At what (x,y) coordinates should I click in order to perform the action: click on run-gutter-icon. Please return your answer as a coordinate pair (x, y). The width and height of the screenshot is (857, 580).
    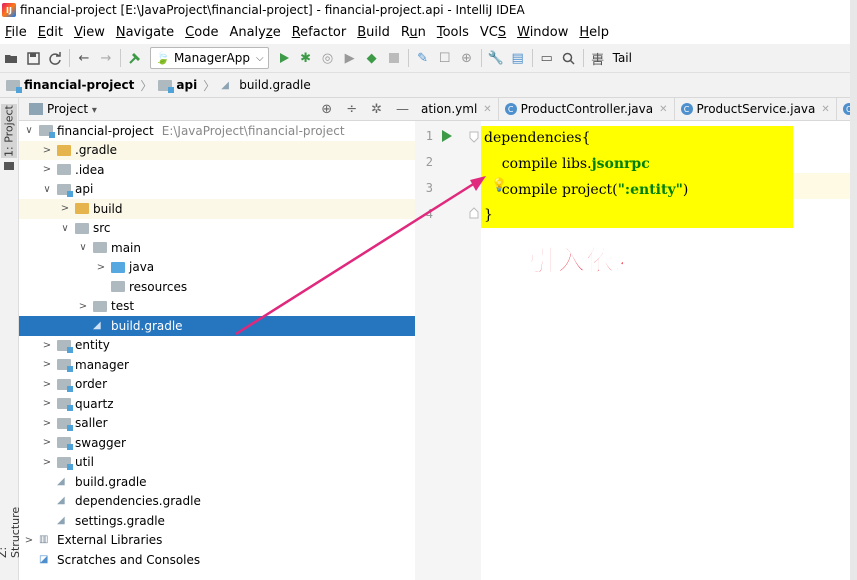
    Looking at the image, I should click on (447, 136).